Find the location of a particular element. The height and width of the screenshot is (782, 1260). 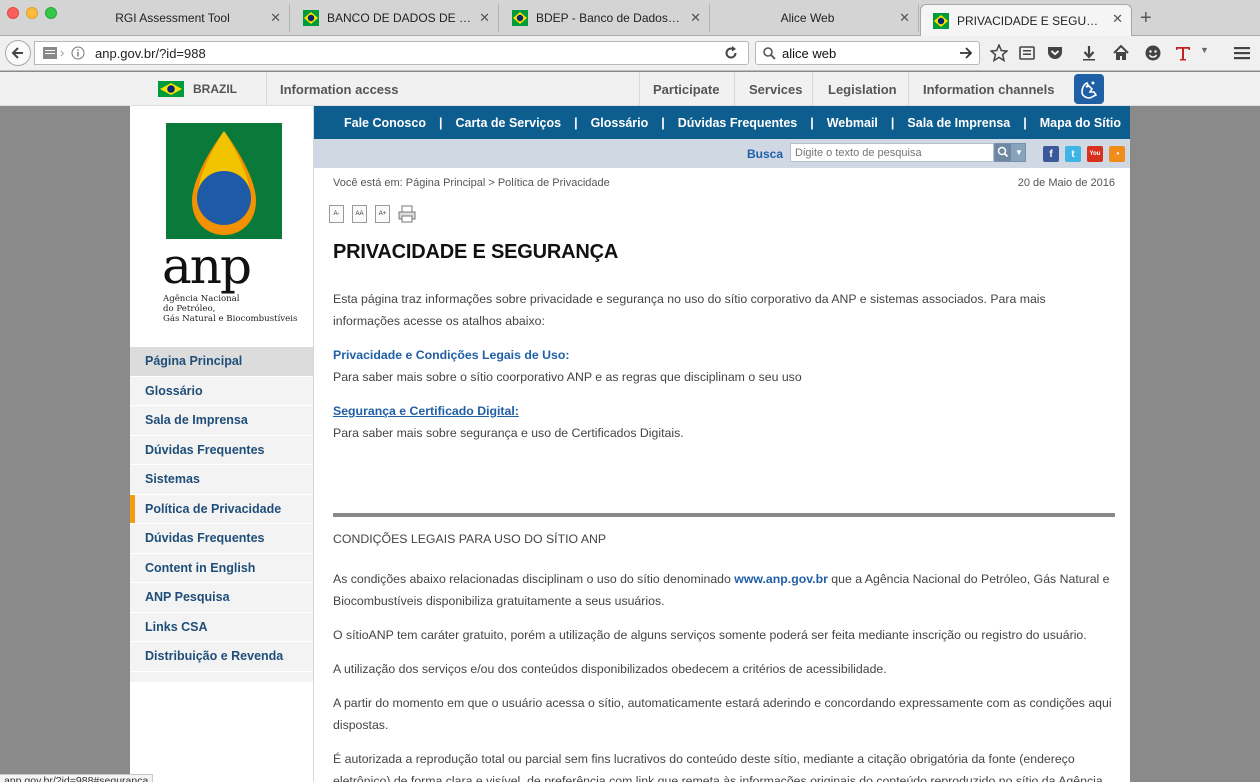

address-bar: › anp.gov.br/?id=988 is located at coordinates (391, 53).